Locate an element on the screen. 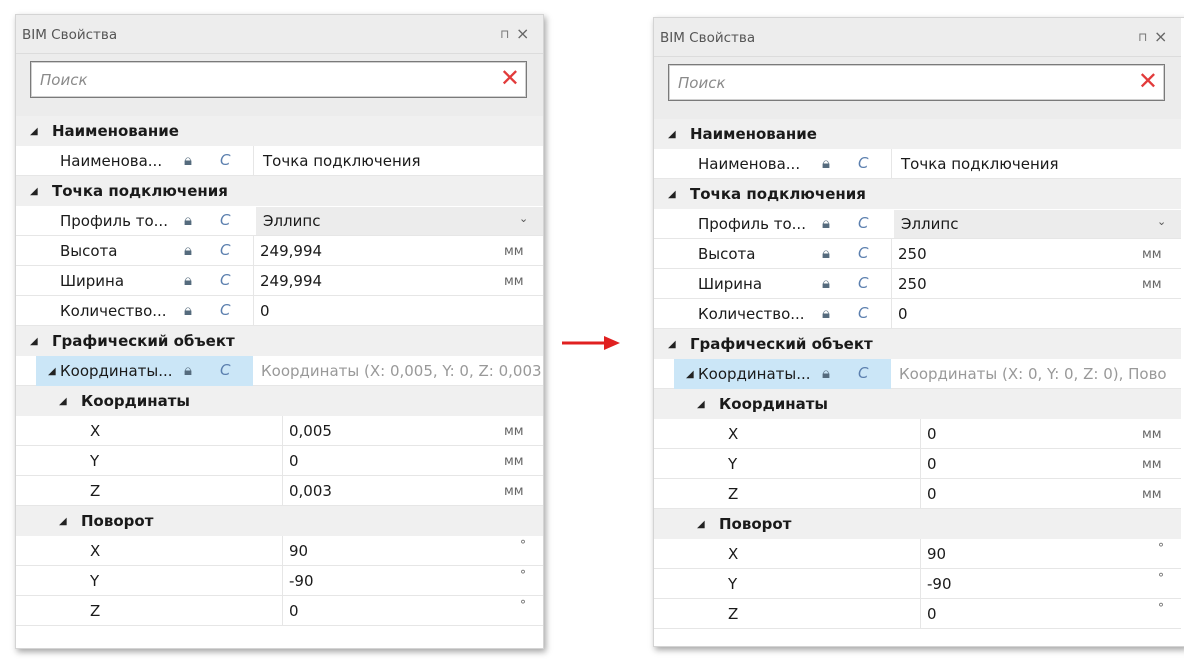 Image resolution: width=1184 pixels, height=659 pixels. property-value: 0,005 is located at coordinates (310, 431).